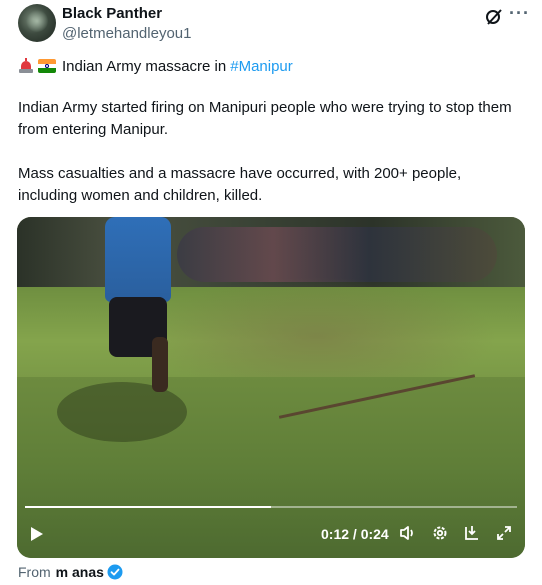 The width and height of the screenshot is (542, 585). What do you see at coordinates (160, 364) in the screenshot?
I see `video-frame-runner-leg` at bounding box center [160, 364].